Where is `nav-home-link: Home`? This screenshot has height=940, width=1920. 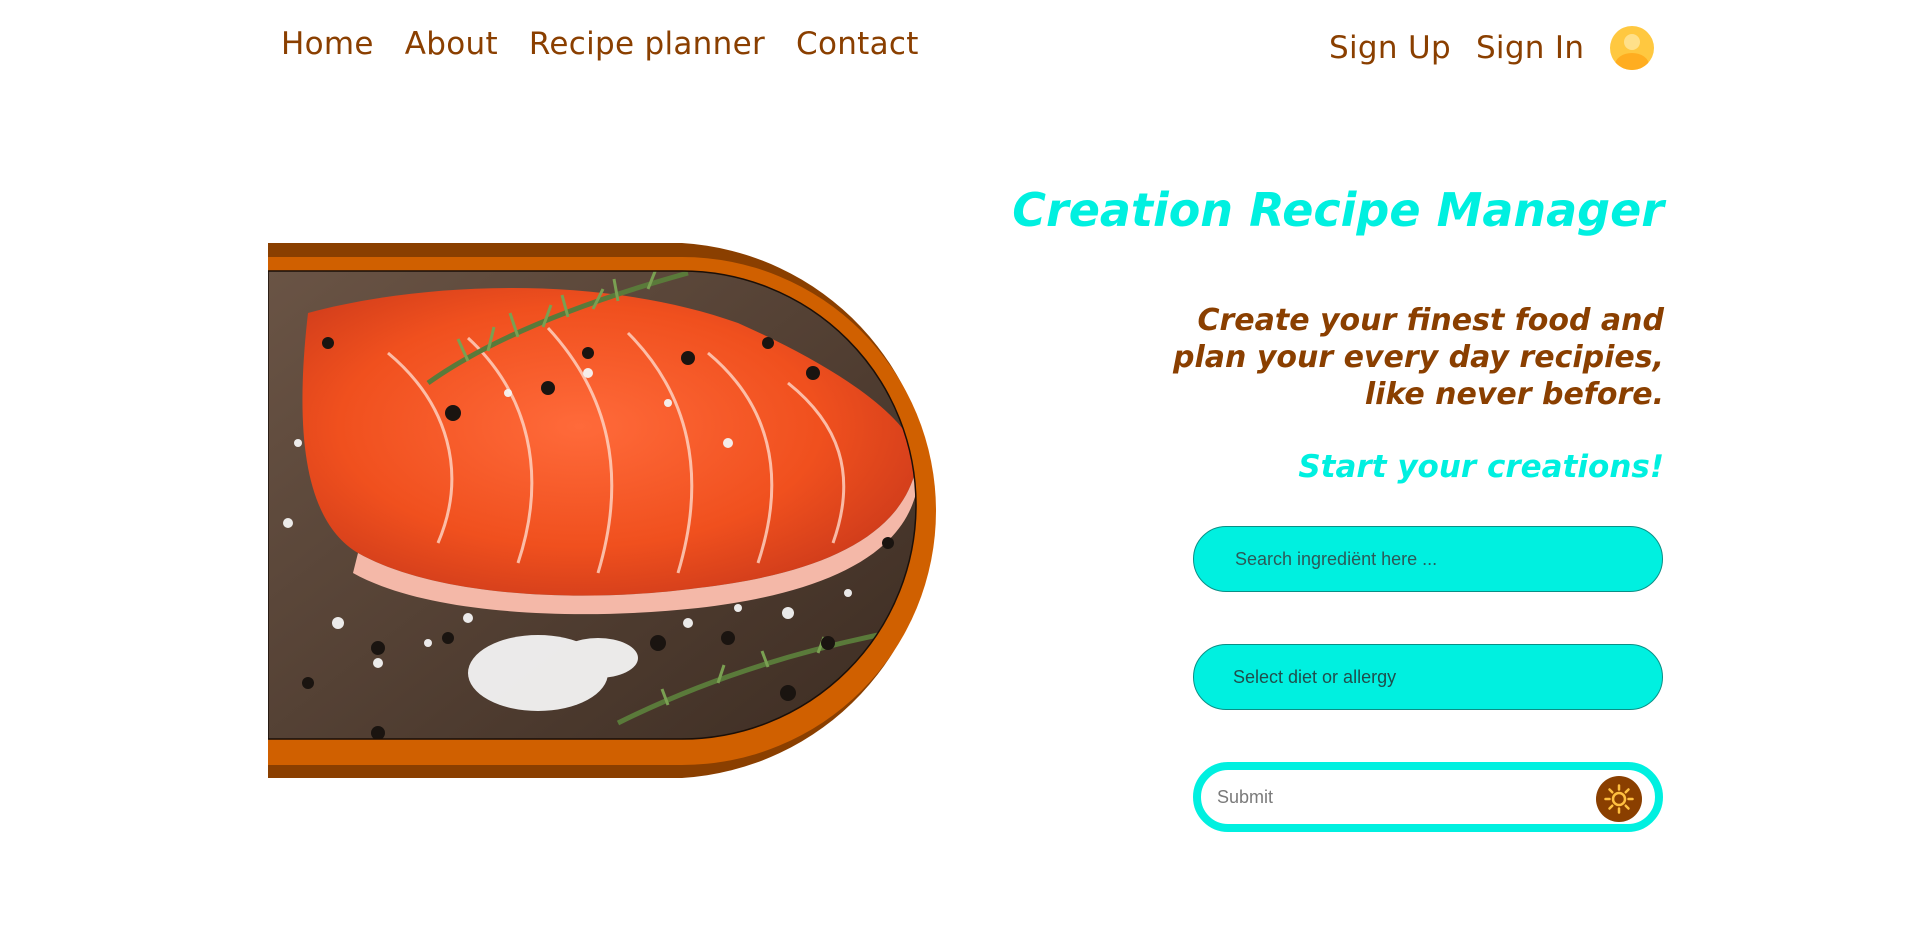 nav-home-link: Home is located at coordinates (327, 44).